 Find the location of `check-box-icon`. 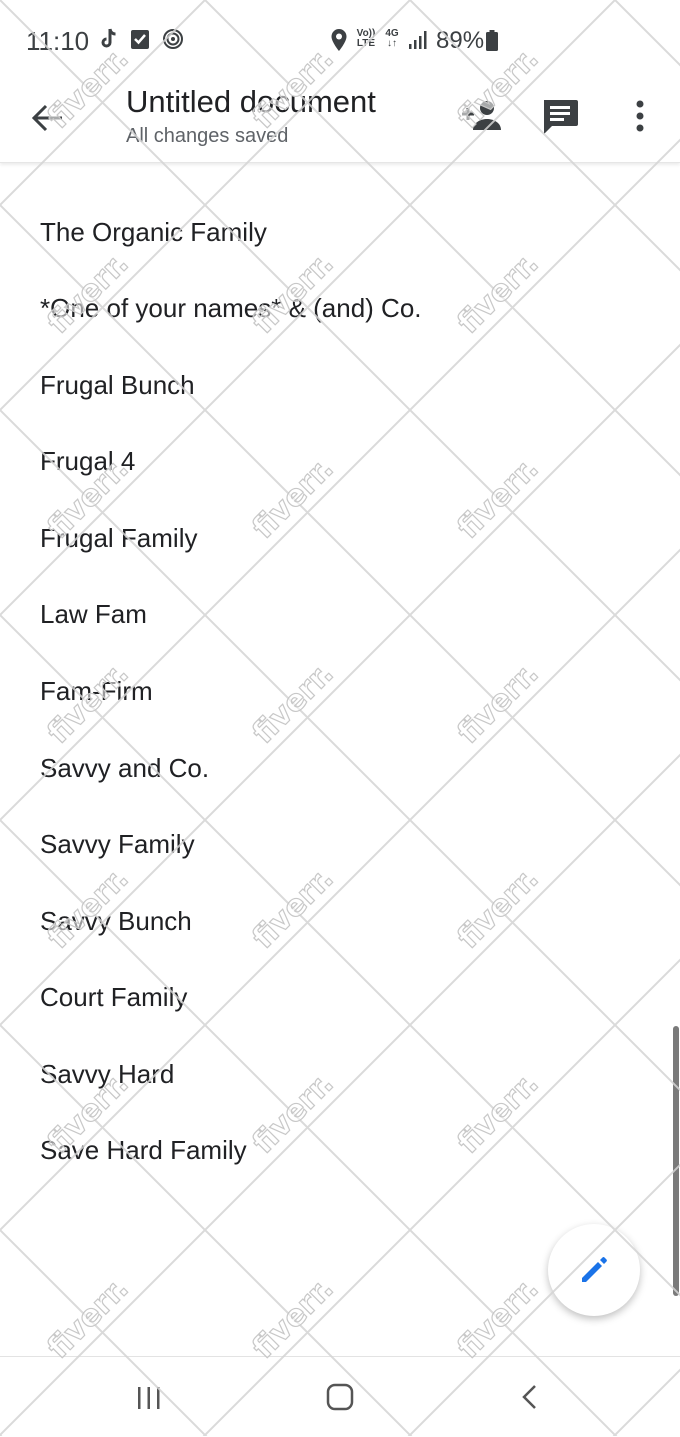

check-box-icon is located at coordinates (140, 39).